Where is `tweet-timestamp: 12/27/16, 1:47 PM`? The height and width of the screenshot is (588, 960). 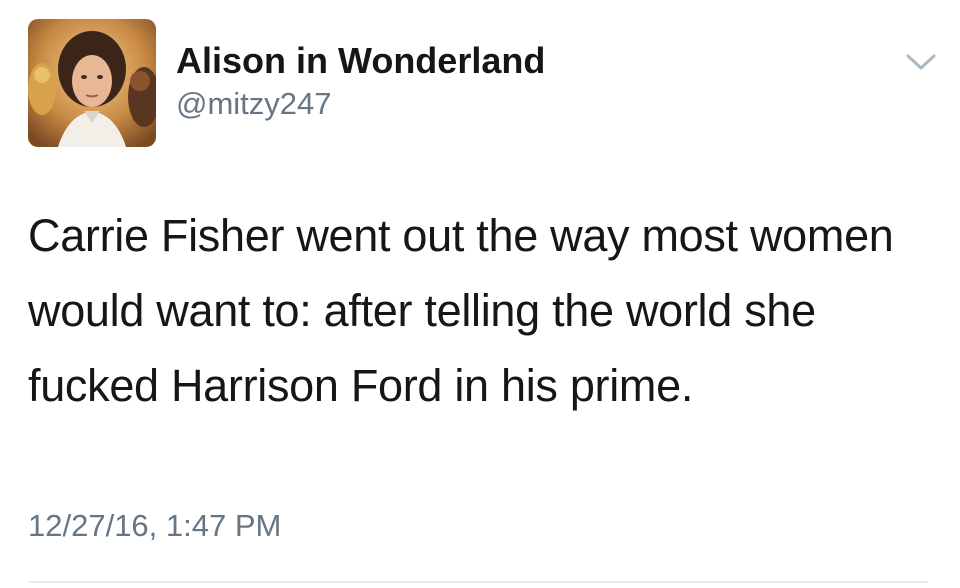
tweet-timestamp: 12/27/16, 1:47 PM is located at coordinates (154, 526).